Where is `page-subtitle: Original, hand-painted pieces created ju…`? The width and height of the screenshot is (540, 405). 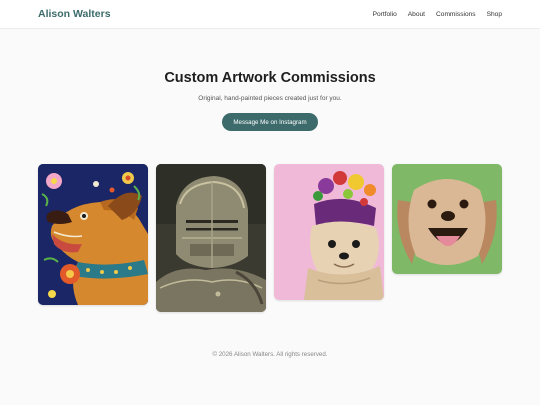
page-subtitle: Original, hand-painted pieces created ju… is located at coordinates (270, 98).